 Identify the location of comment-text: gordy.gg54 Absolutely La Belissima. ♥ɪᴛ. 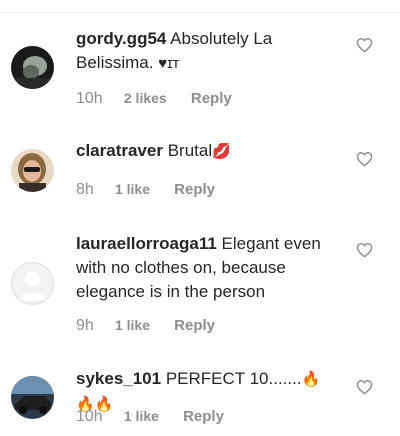
(207, 51).